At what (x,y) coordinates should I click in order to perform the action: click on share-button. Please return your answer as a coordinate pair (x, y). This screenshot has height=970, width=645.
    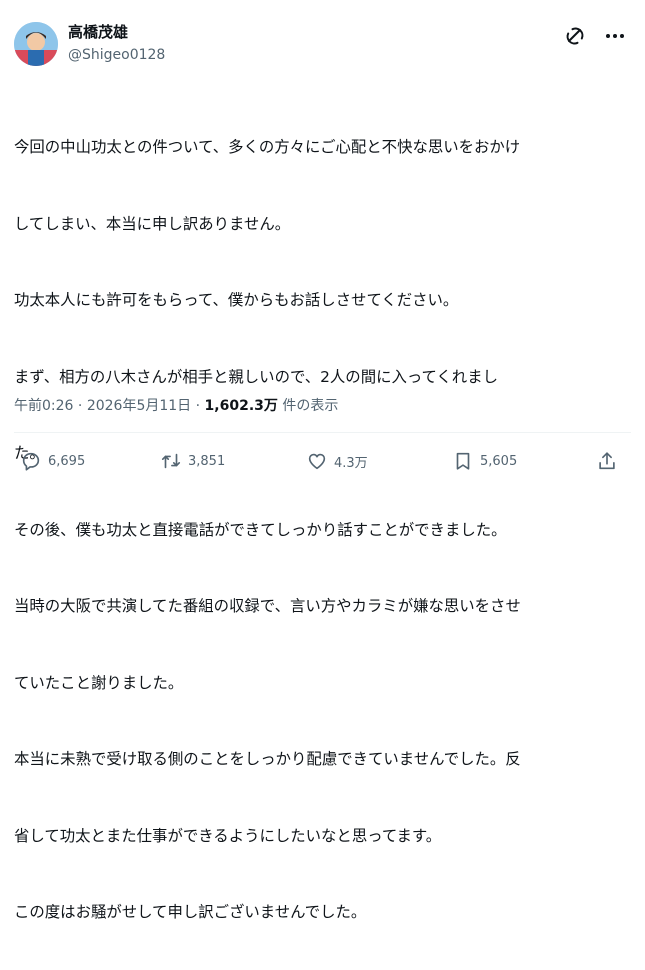
    Looking at the image, I should click on (607, 461).